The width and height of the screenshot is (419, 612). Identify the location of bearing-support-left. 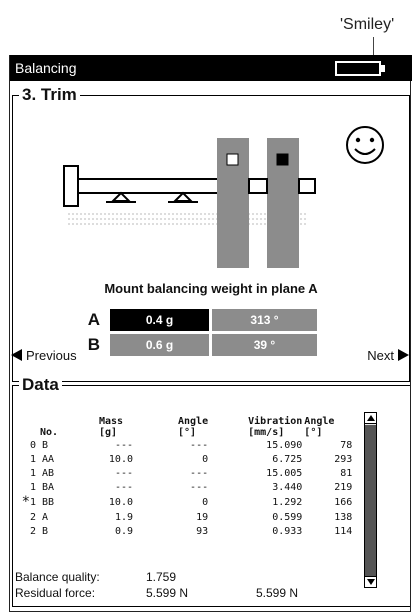
(121, 196).